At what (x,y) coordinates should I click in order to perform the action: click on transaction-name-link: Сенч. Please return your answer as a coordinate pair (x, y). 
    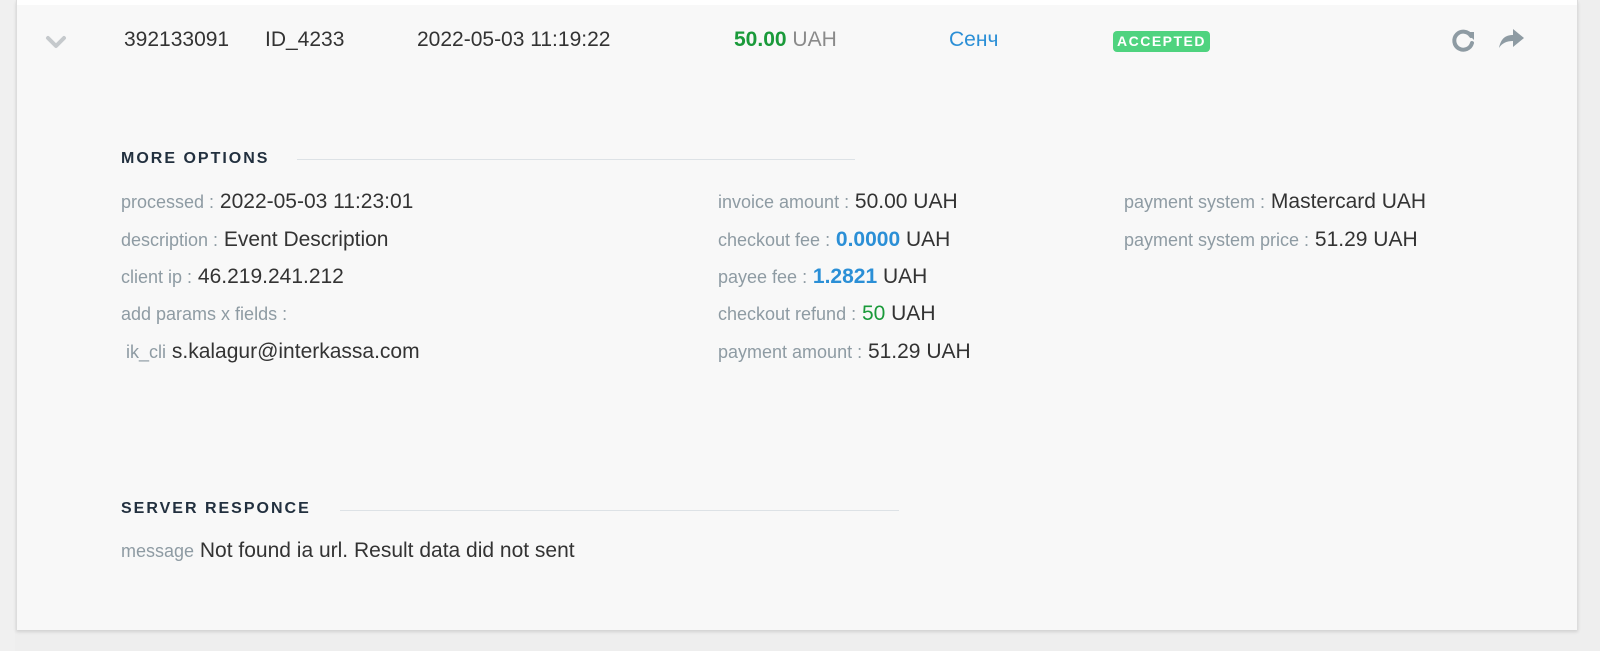
    Looking at the image, I should click on (973, 40).